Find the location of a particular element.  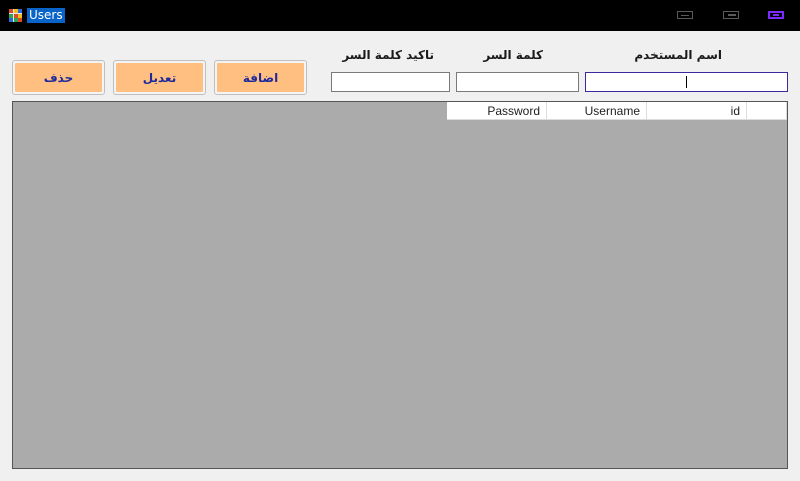

confirm-password-label: تاكيد كلمة السر is located at coordinates (388, 55).